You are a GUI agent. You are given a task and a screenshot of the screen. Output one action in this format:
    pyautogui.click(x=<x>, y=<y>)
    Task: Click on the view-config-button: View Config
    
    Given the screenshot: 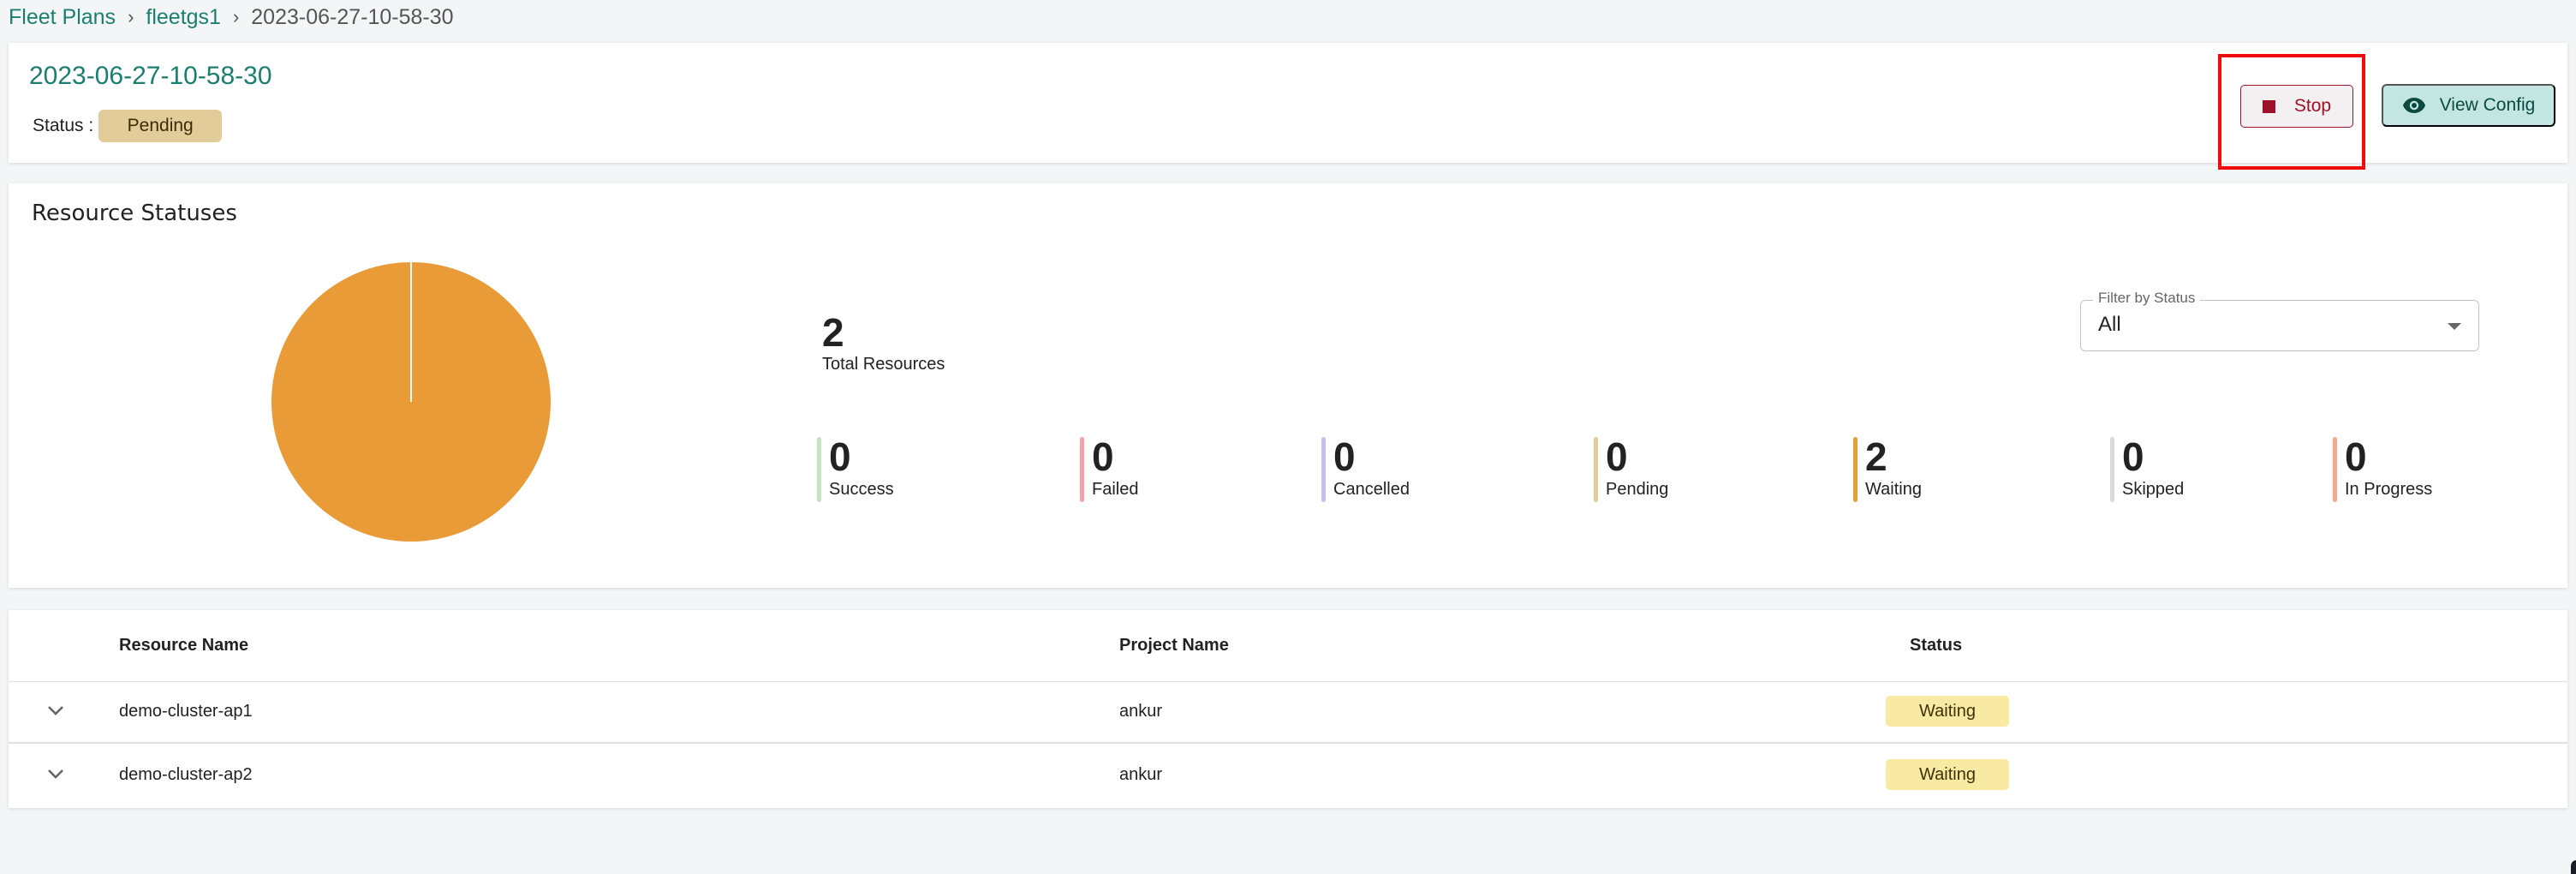 What is the action you would take?
    pyautogui.click(x=2468, y=105)
    